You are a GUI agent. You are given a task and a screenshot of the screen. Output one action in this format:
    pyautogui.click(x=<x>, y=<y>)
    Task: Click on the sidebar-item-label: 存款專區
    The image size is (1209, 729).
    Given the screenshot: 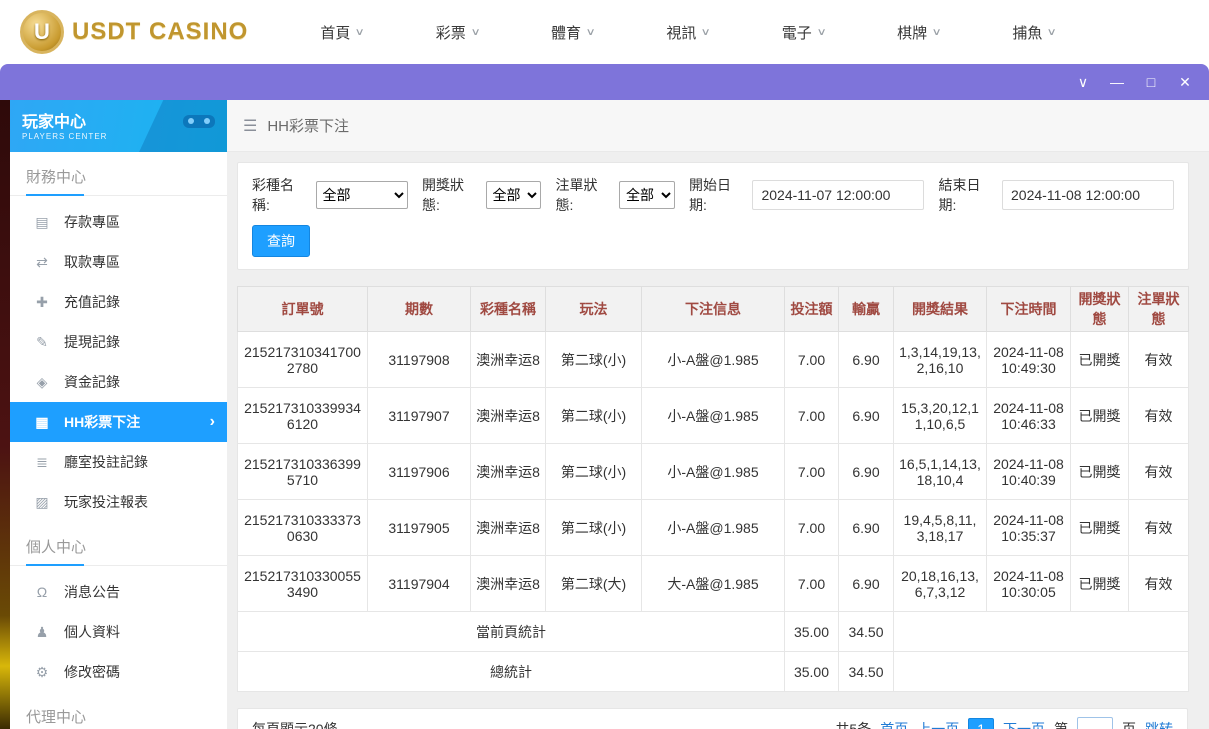 What is the action you would take?
    pyautogui.click(x=92, y=222)
    